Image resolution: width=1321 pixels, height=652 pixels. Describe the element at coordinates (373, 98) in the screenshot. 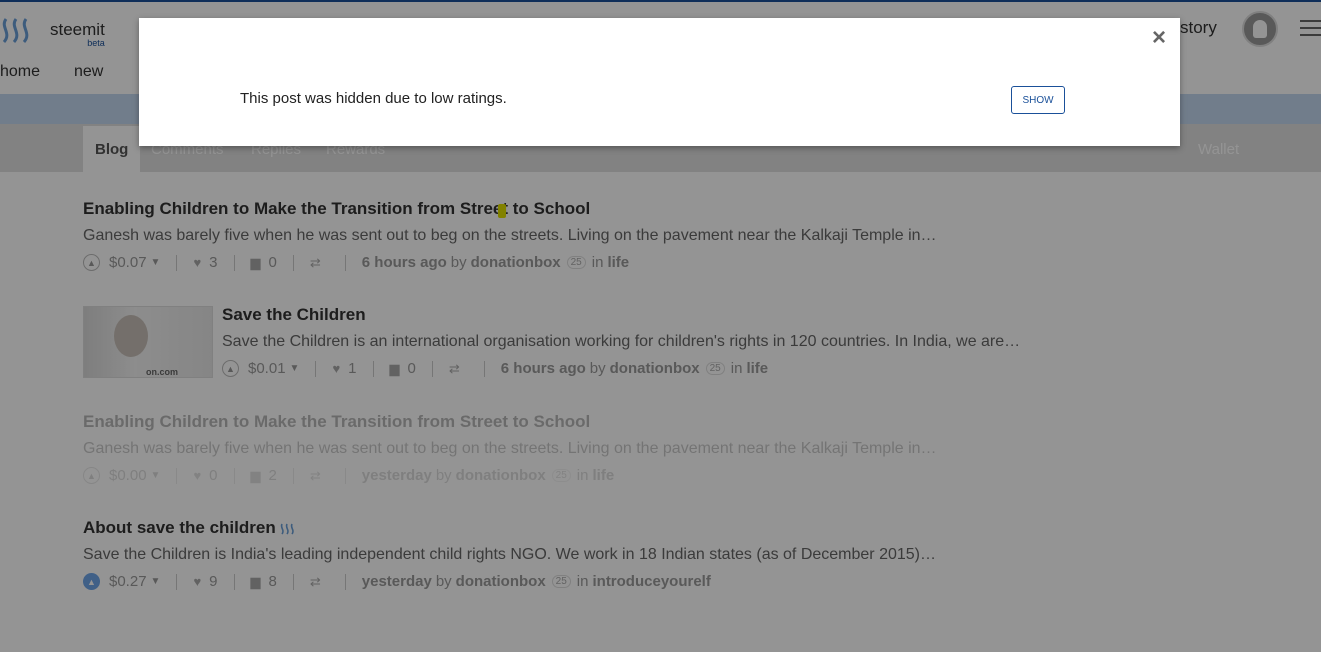

I see `hidden-post-message: This post was hidden due to low ratings.` at that location.